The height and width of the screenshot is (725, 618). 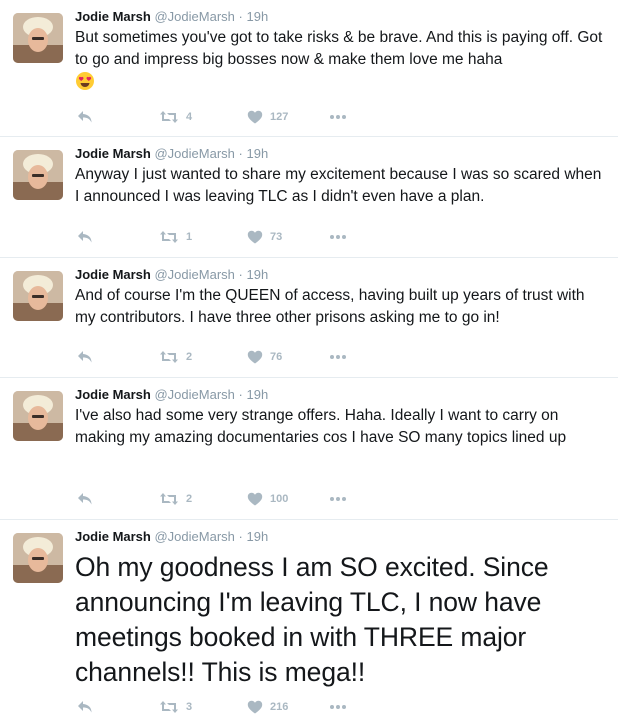 I want to click on heart-eyes-emoji, so click(x=85, y=84).